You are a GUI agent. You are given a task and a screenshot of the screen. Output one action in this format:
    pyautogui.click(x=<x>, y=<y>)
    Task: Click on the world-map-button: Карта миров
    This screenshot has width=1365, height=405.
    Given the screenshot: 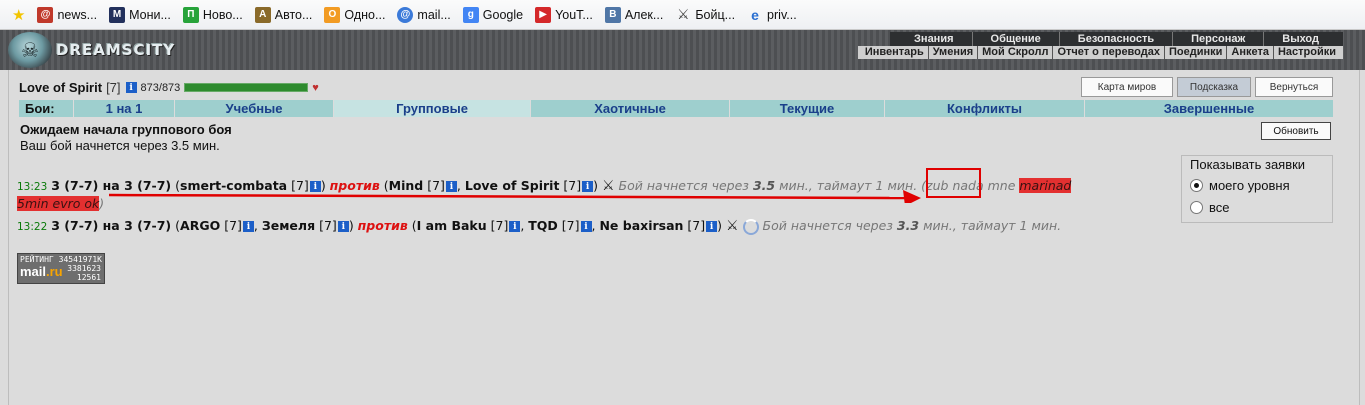 What is the action you would take?
    pyautogui.click(x=1127, y=87)
    